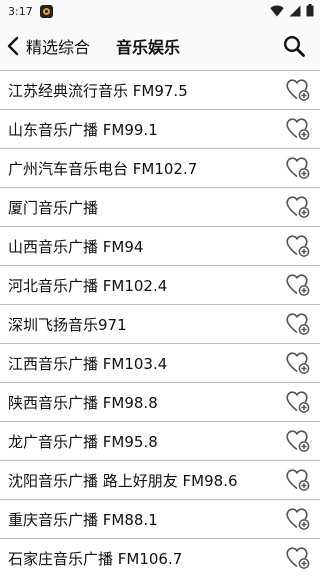  I want to click on station-item: 广州汽车音乐电台 FM102.7, so click(160, 167).